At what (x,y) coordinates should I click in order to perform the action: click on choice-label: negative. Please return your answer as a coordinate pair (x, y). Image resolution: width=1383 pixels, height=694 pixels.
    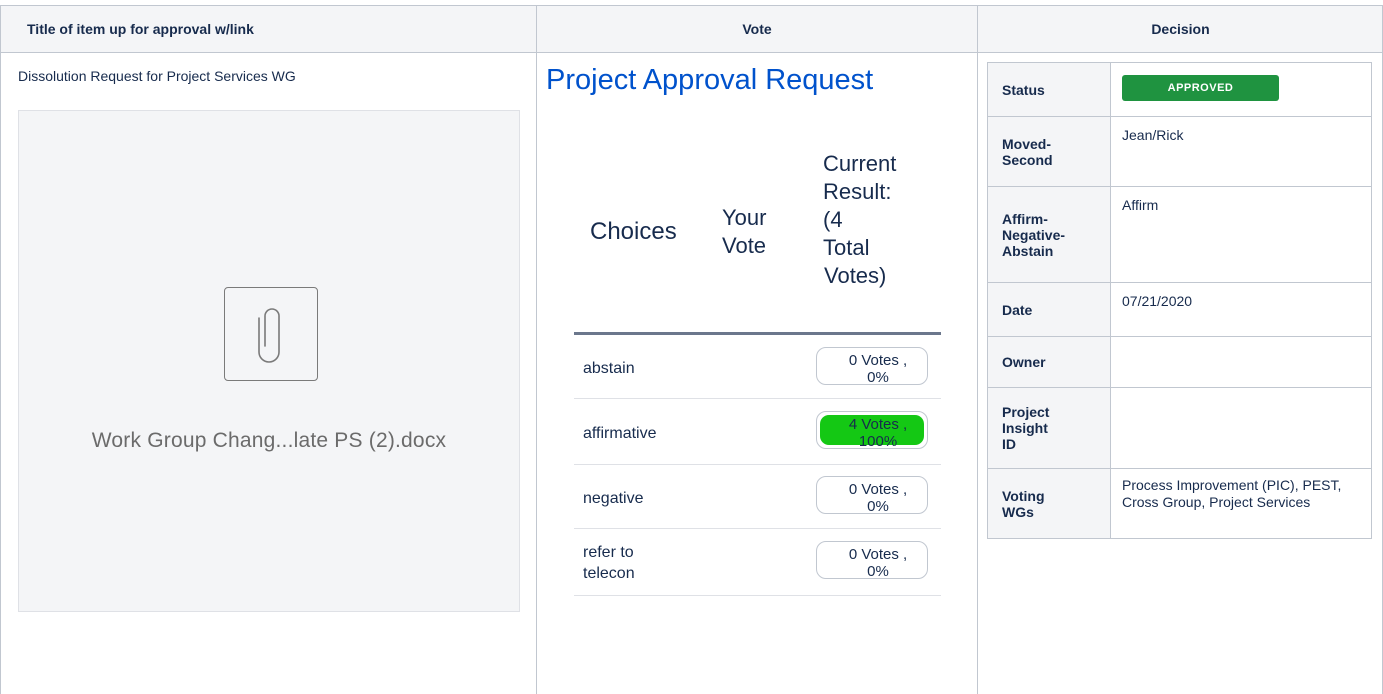
    Looking at the image, I should click on (613, 498).